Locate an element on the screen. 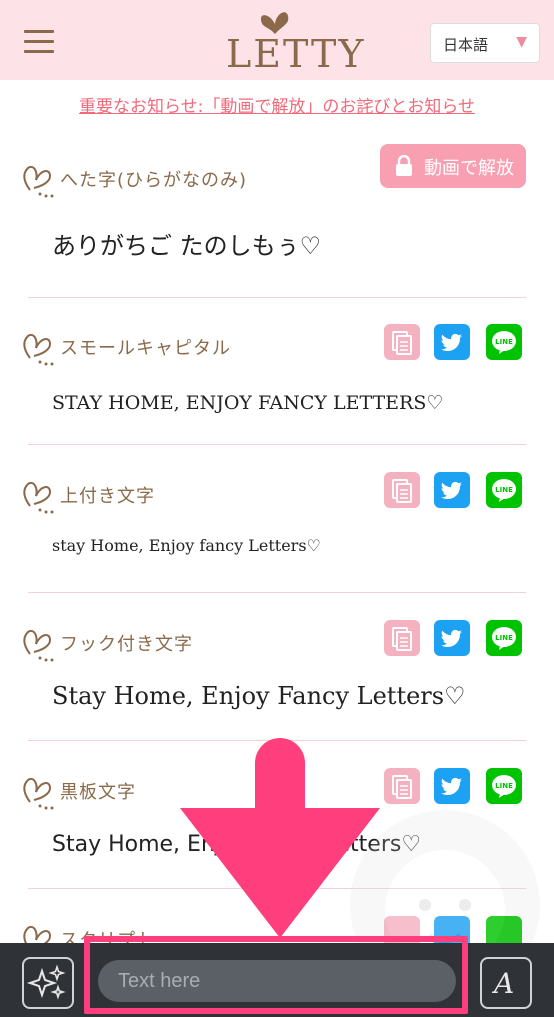  language-select: 日本語 ▼ is located at coordinates (485, 43).